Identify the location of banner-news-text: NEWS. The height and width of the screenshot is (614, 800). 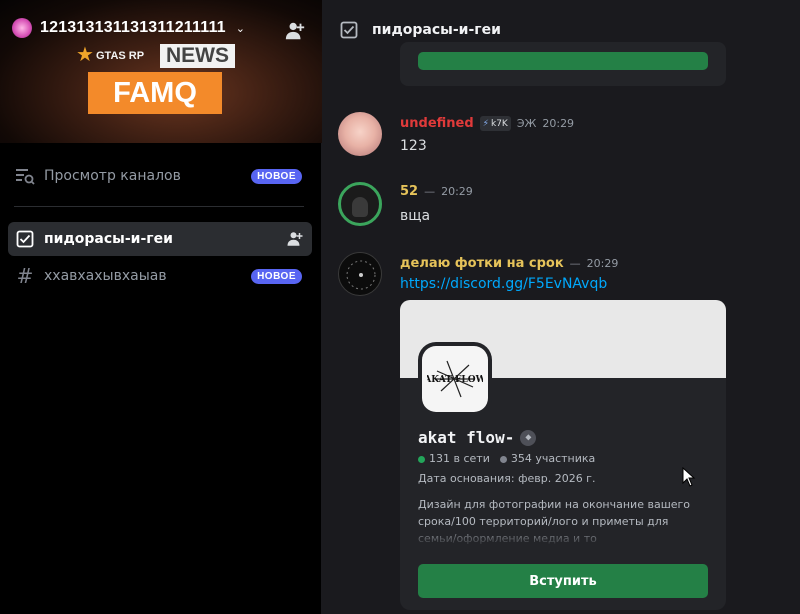
(197, 56).